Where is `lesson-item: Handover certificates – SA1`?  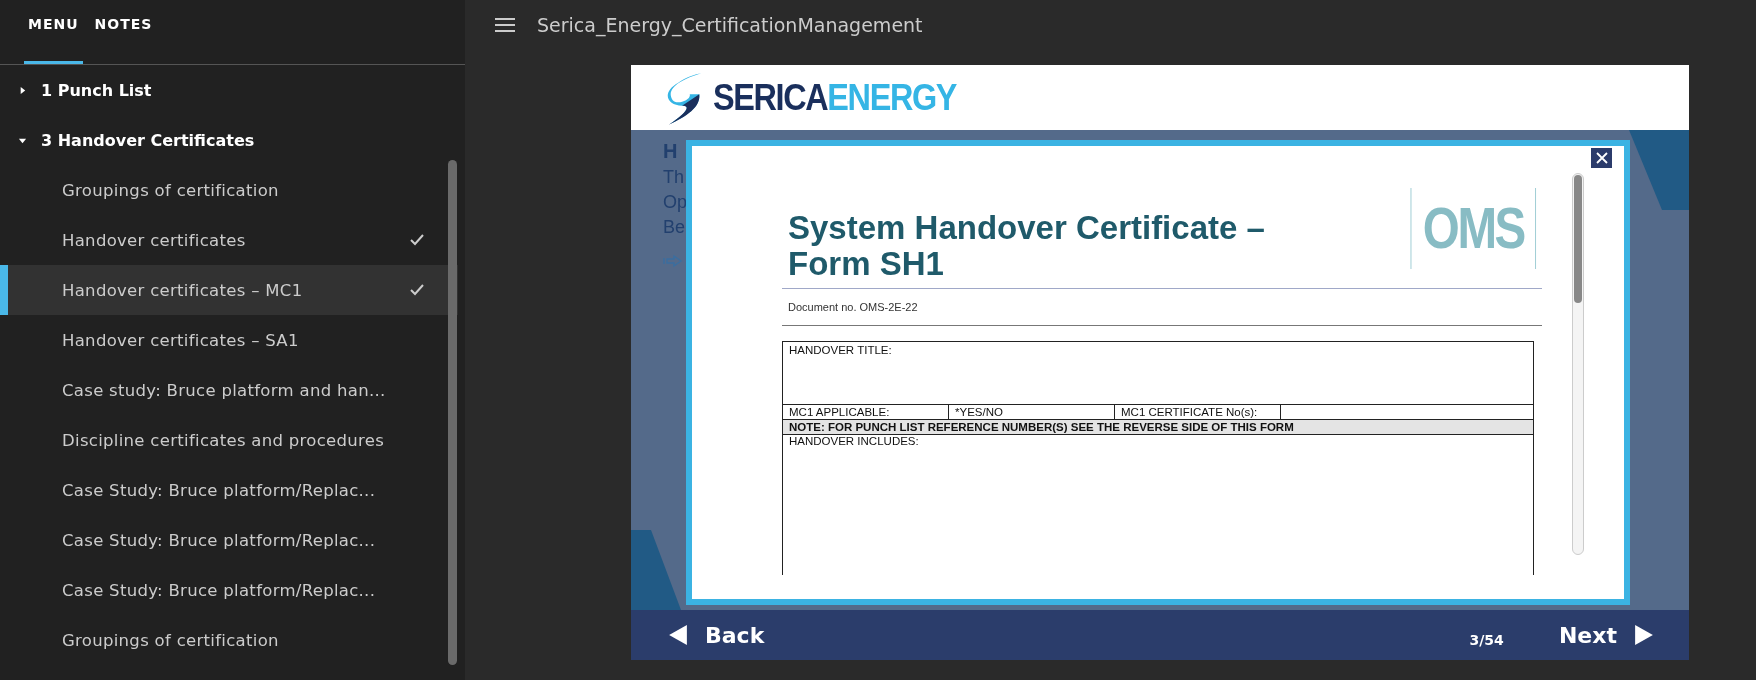
lesson-item: Handover certificates – SA1 is located at coordinates (229, 340).